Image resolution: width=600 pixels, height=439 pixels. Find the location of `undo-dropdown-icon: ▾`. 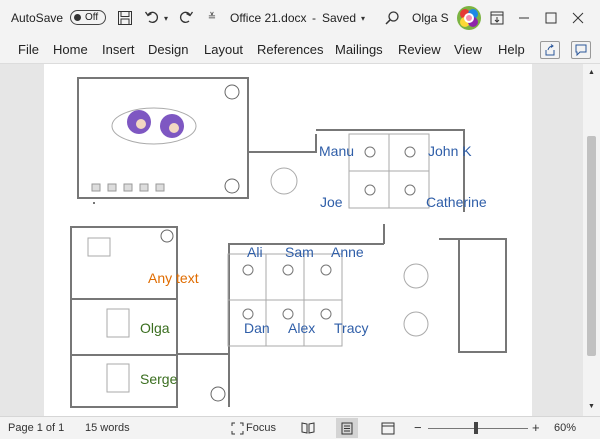

undo-dropdown-icon: ▾ is located at coordinates (166, 18).